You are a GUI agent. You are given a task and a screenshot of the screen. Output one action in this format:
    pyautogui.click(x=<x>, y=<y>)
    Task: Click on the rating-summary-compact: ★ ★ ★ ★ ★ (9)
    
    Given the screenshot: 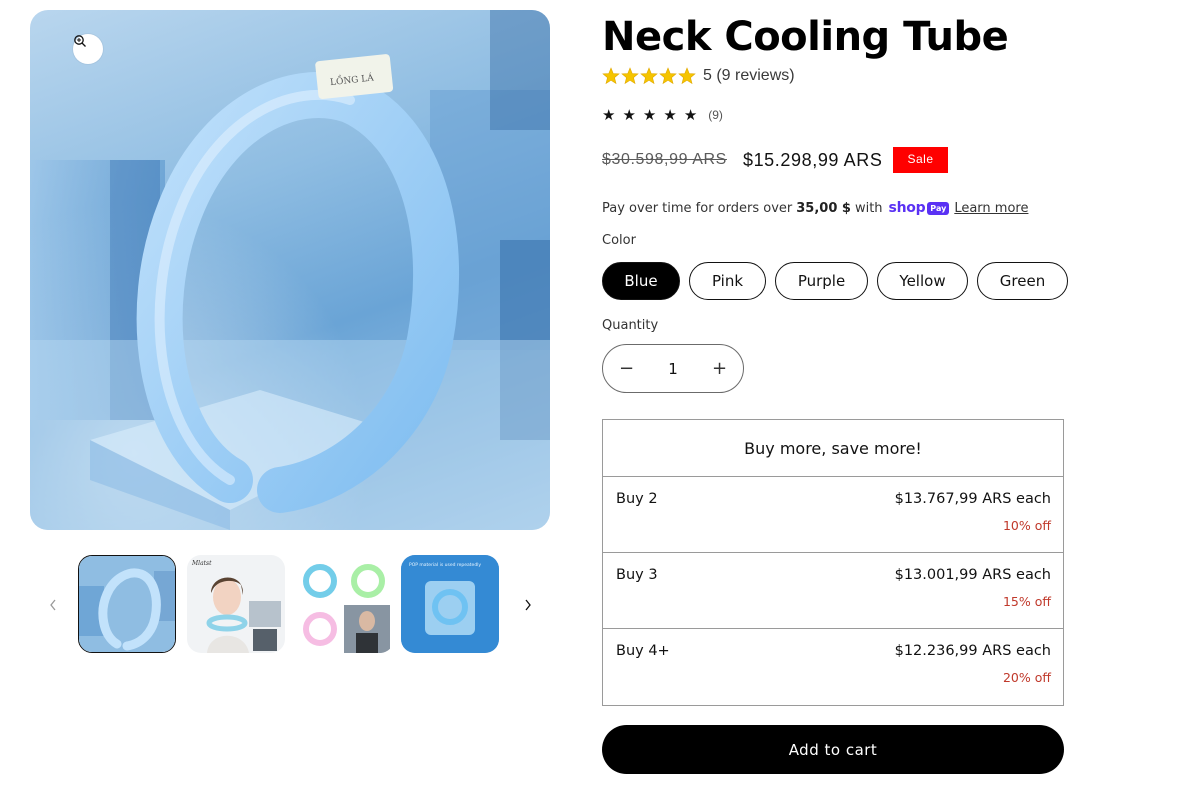 What is the action you would take?
    pyautogui.click(x=662, y=115)
    